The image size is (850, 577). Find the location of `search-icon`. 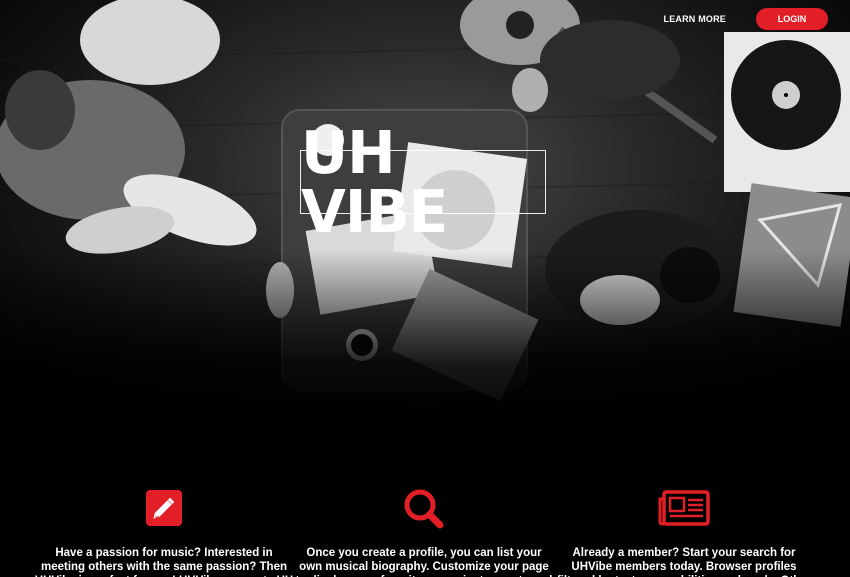

search-icon is located at coordinates (424, 509).